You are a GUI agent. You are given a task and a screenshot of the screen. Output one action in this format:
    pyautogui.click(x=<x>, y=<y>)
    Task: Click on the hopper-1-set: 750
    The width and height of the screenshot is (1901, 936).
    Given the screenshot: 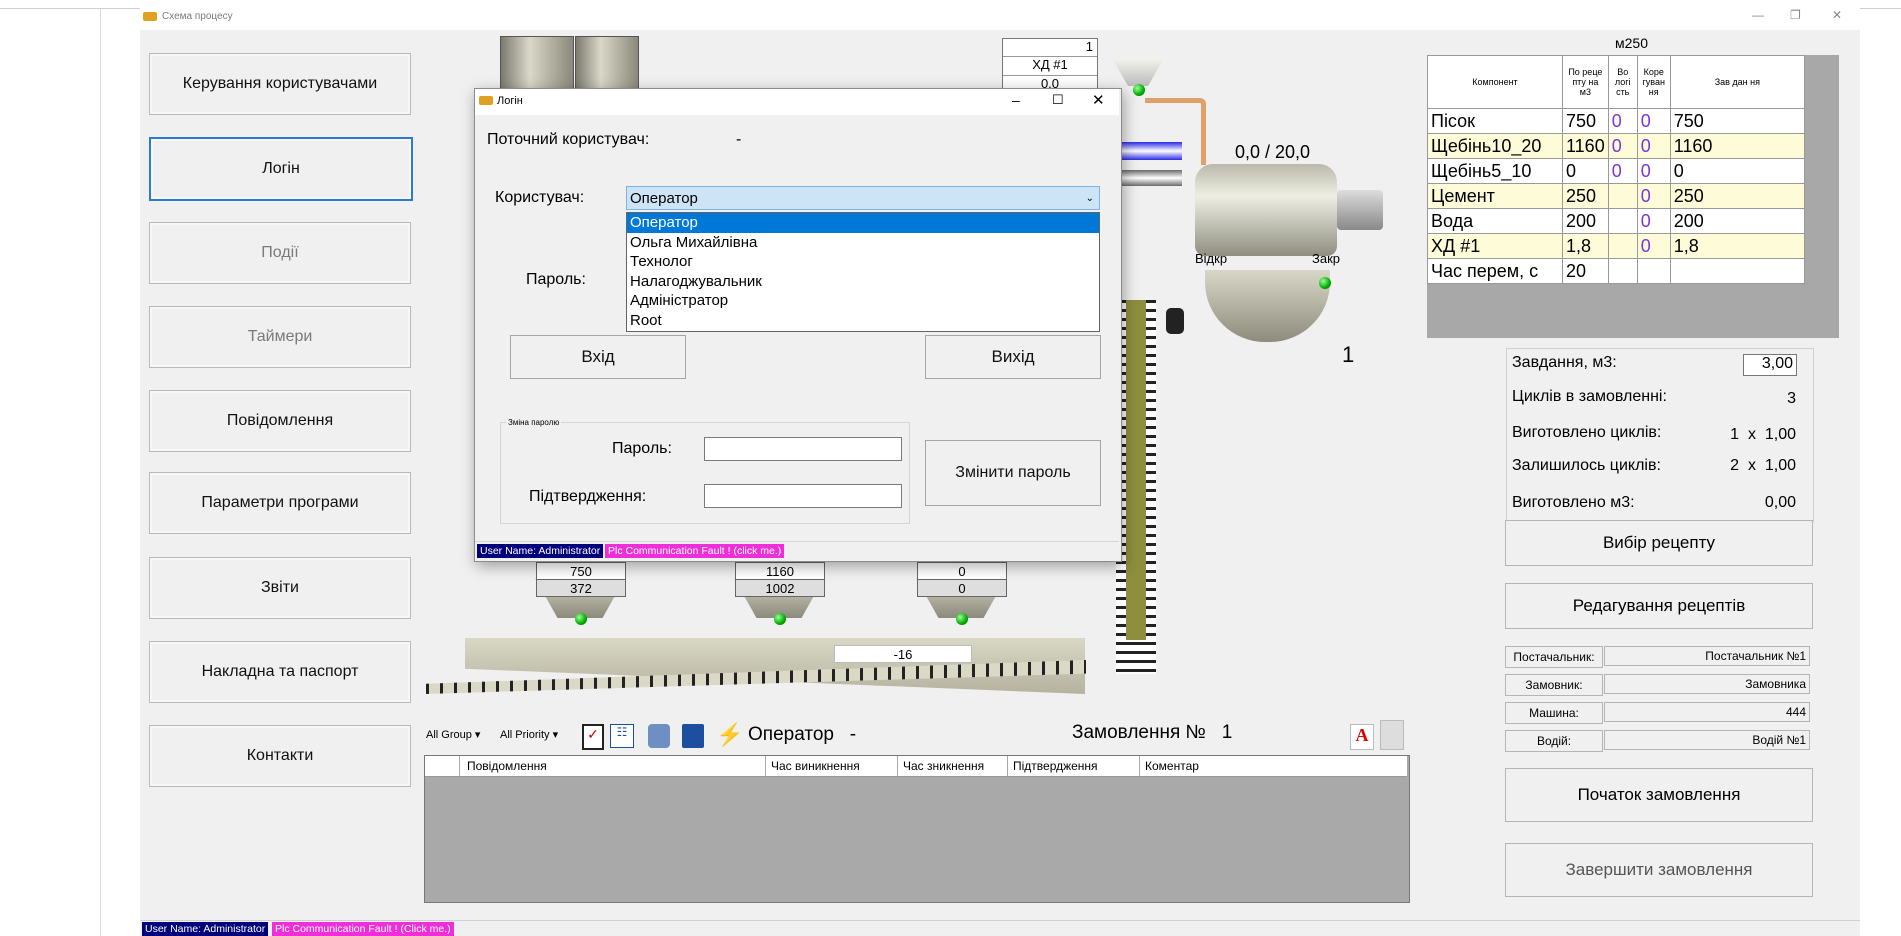 What is the action you would take?
    pyautogui.click(x=581, y=571)
    